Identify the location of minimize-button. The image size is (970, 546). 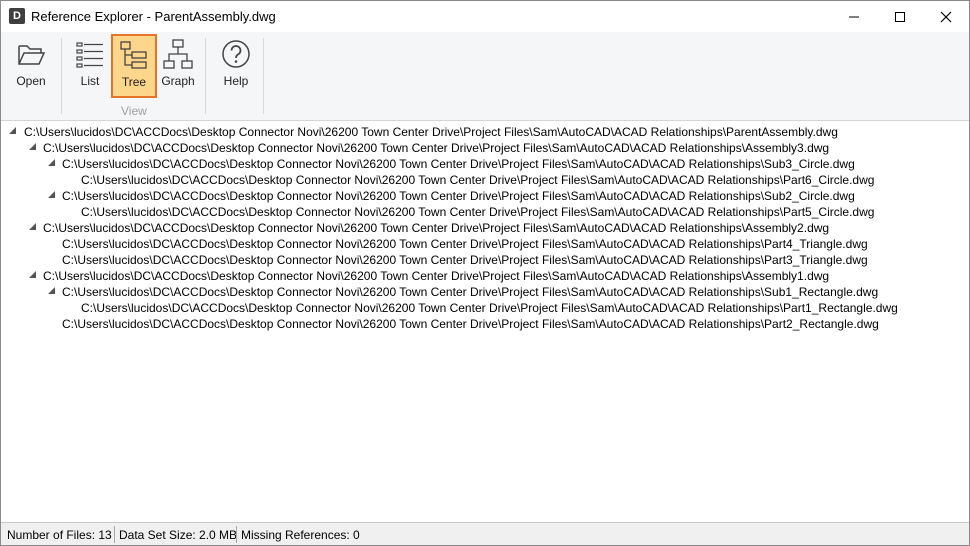
(854, 16).